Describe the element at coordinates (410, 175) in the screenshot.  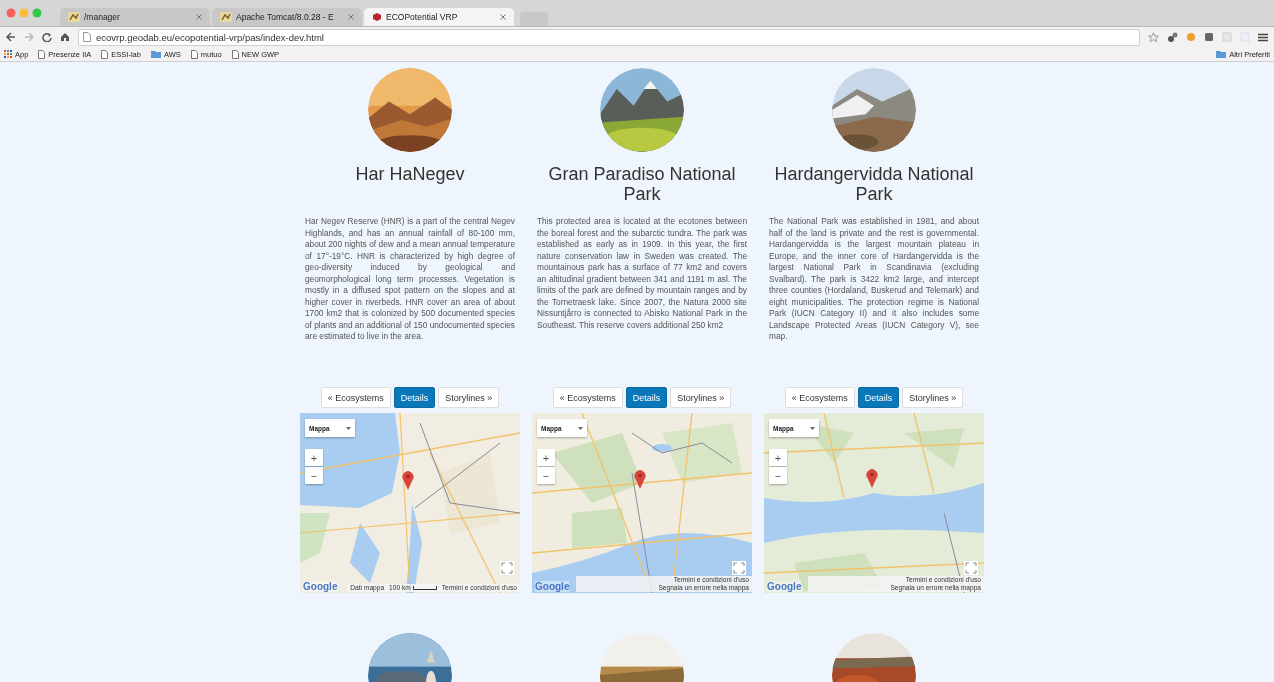
I see `park-title: Har HaNegev` at that location.